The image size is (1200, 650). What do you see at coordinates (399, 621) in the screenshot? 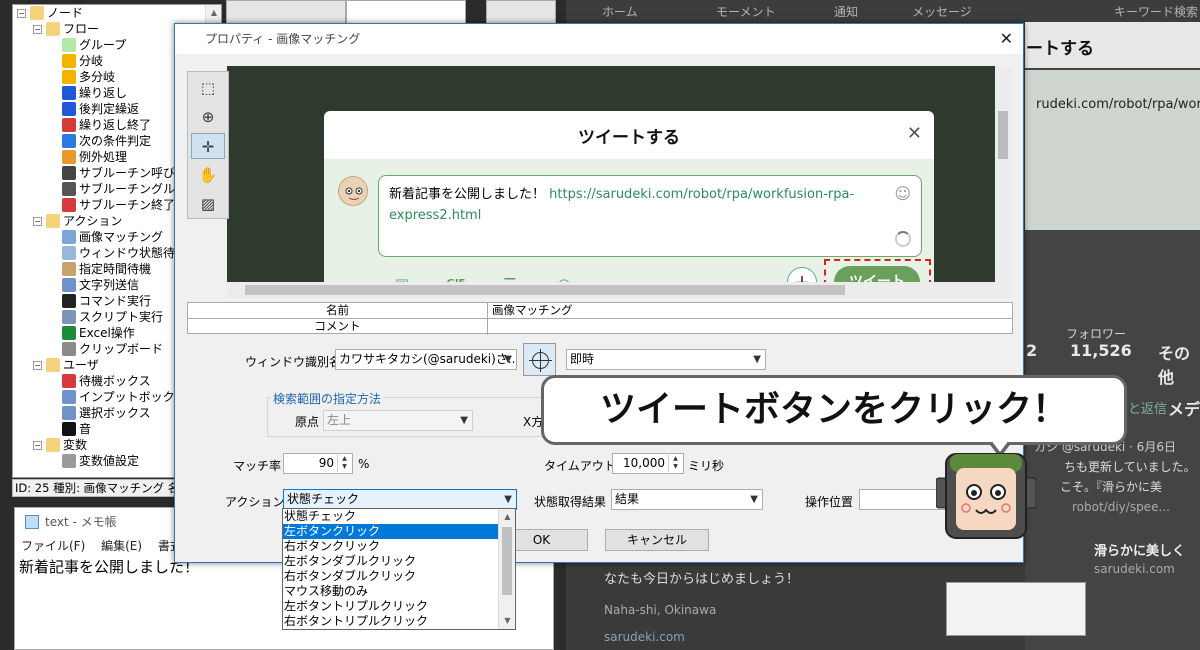
I see `dropdown-option: 右ボタントリプルクリック` at bounding box center [399, 621].